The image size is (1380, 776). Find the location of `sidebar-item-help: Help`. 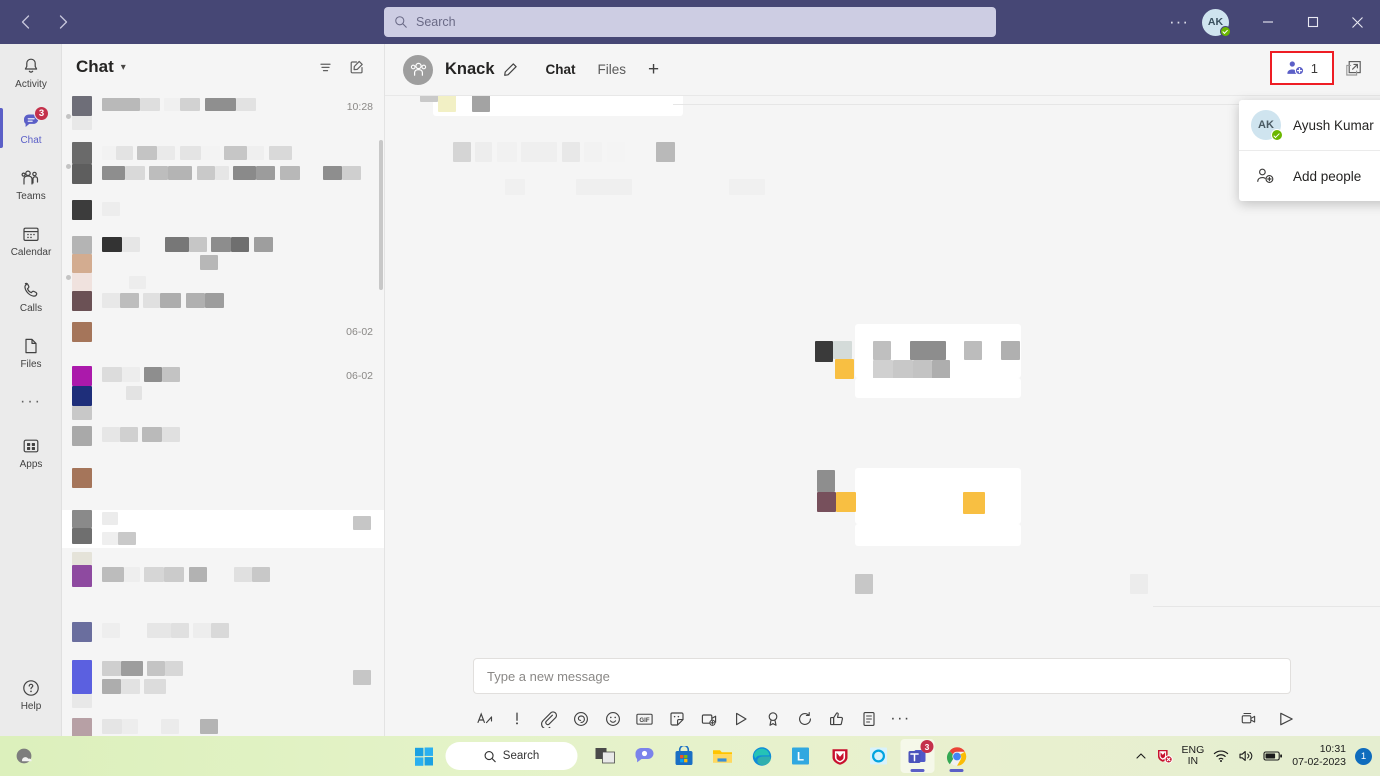

sidebar-item-help: Help is located at coordinates (31, 694).